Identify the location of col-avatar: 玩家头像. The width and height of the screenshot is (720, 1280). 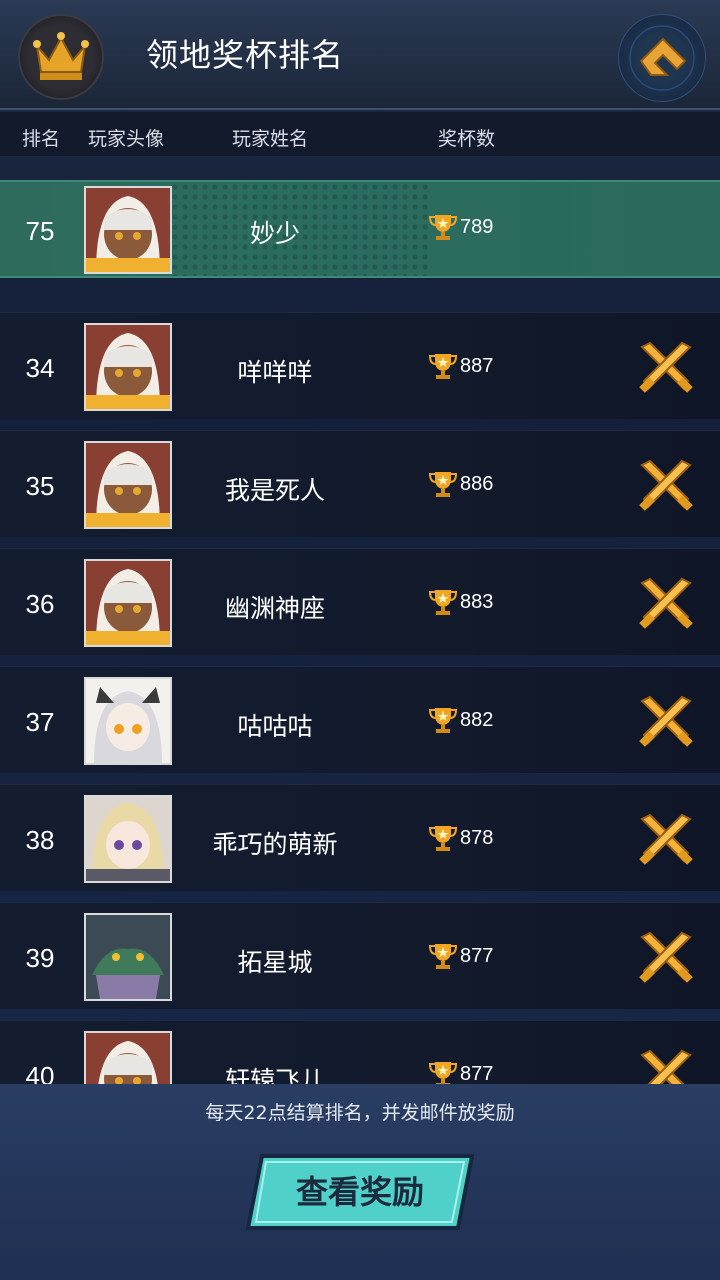
(126, 139).